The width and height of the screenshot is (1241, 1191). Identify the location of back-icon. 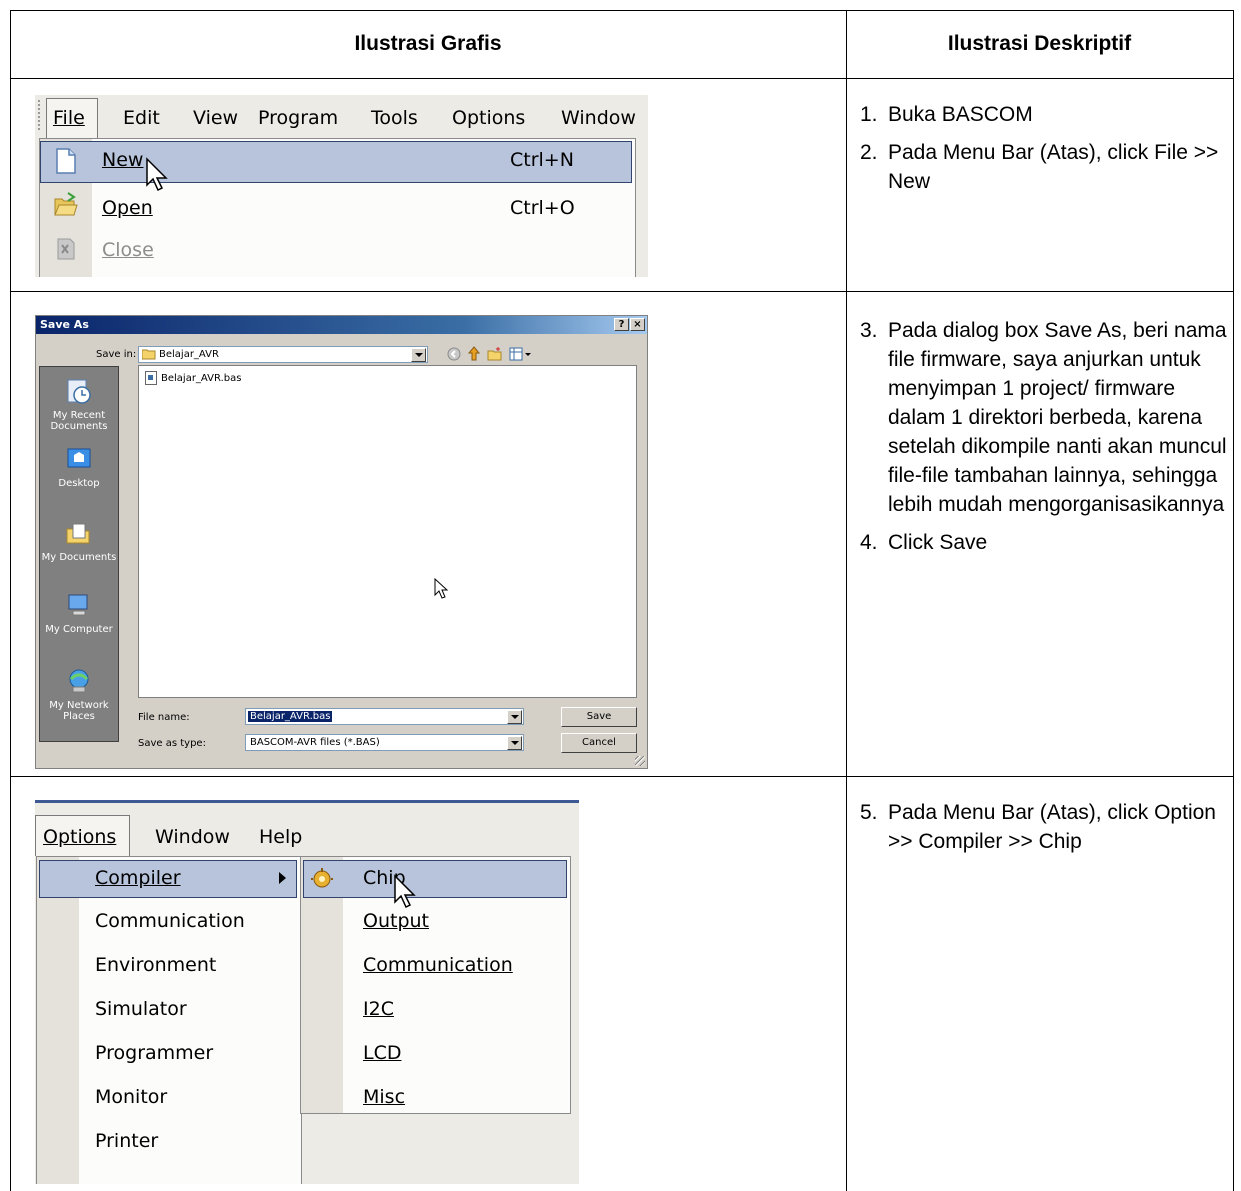
(454, 354).